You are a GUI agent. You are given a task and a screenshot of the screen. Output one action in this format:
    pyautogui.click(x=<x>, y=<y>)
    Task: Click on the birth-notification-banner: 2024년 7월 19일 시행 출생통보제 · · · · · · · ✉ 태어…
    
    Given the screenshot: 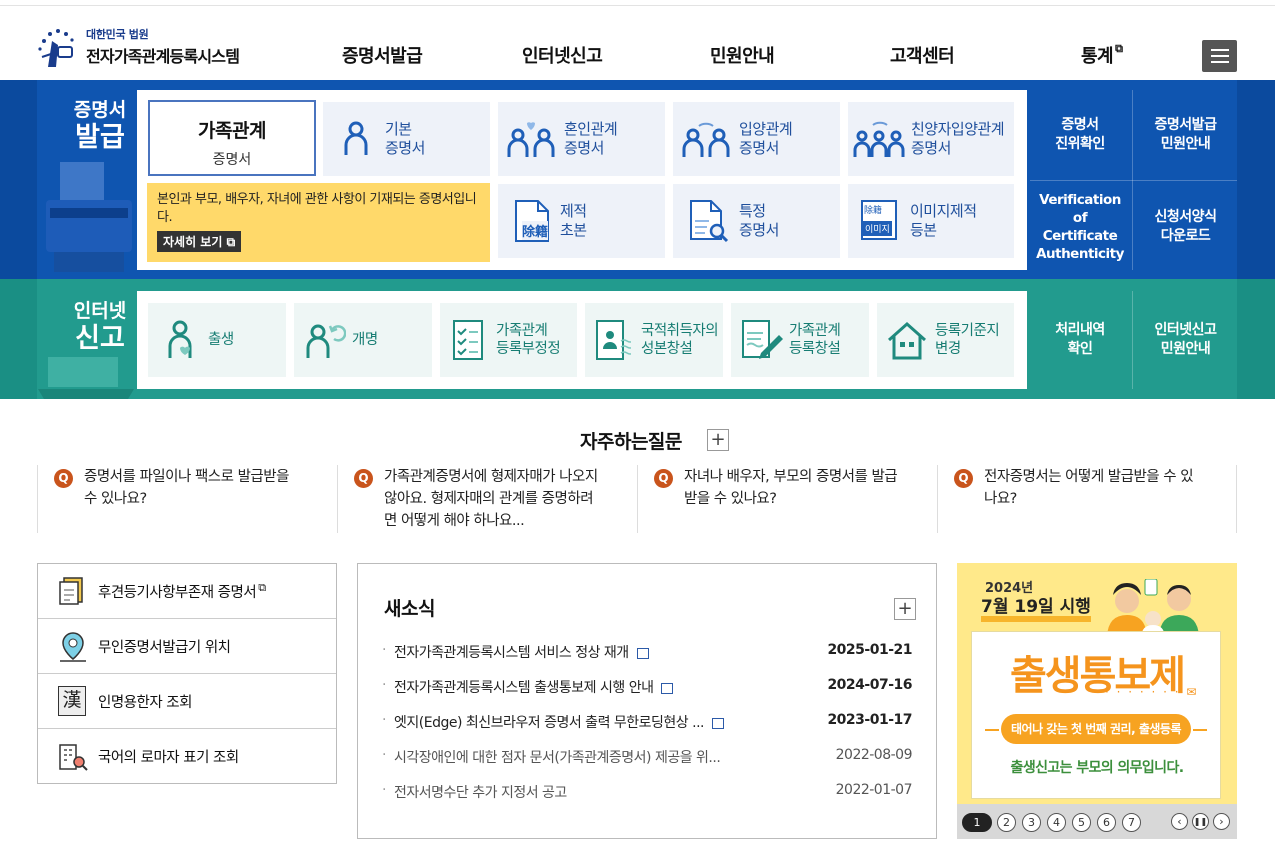 What is the action you would take?
    pyautogui.click(x=1097, y=701)
    